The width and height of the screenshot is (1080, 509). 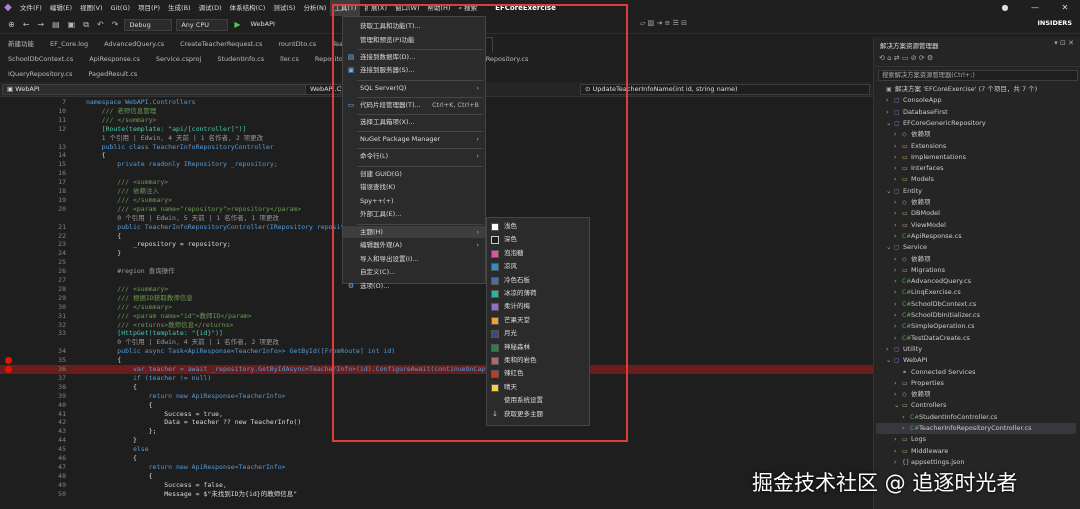 I want to click on solution-search-input: 搜索解决方案资源管理器(Ctrl+;), so click(x=978, y=75).